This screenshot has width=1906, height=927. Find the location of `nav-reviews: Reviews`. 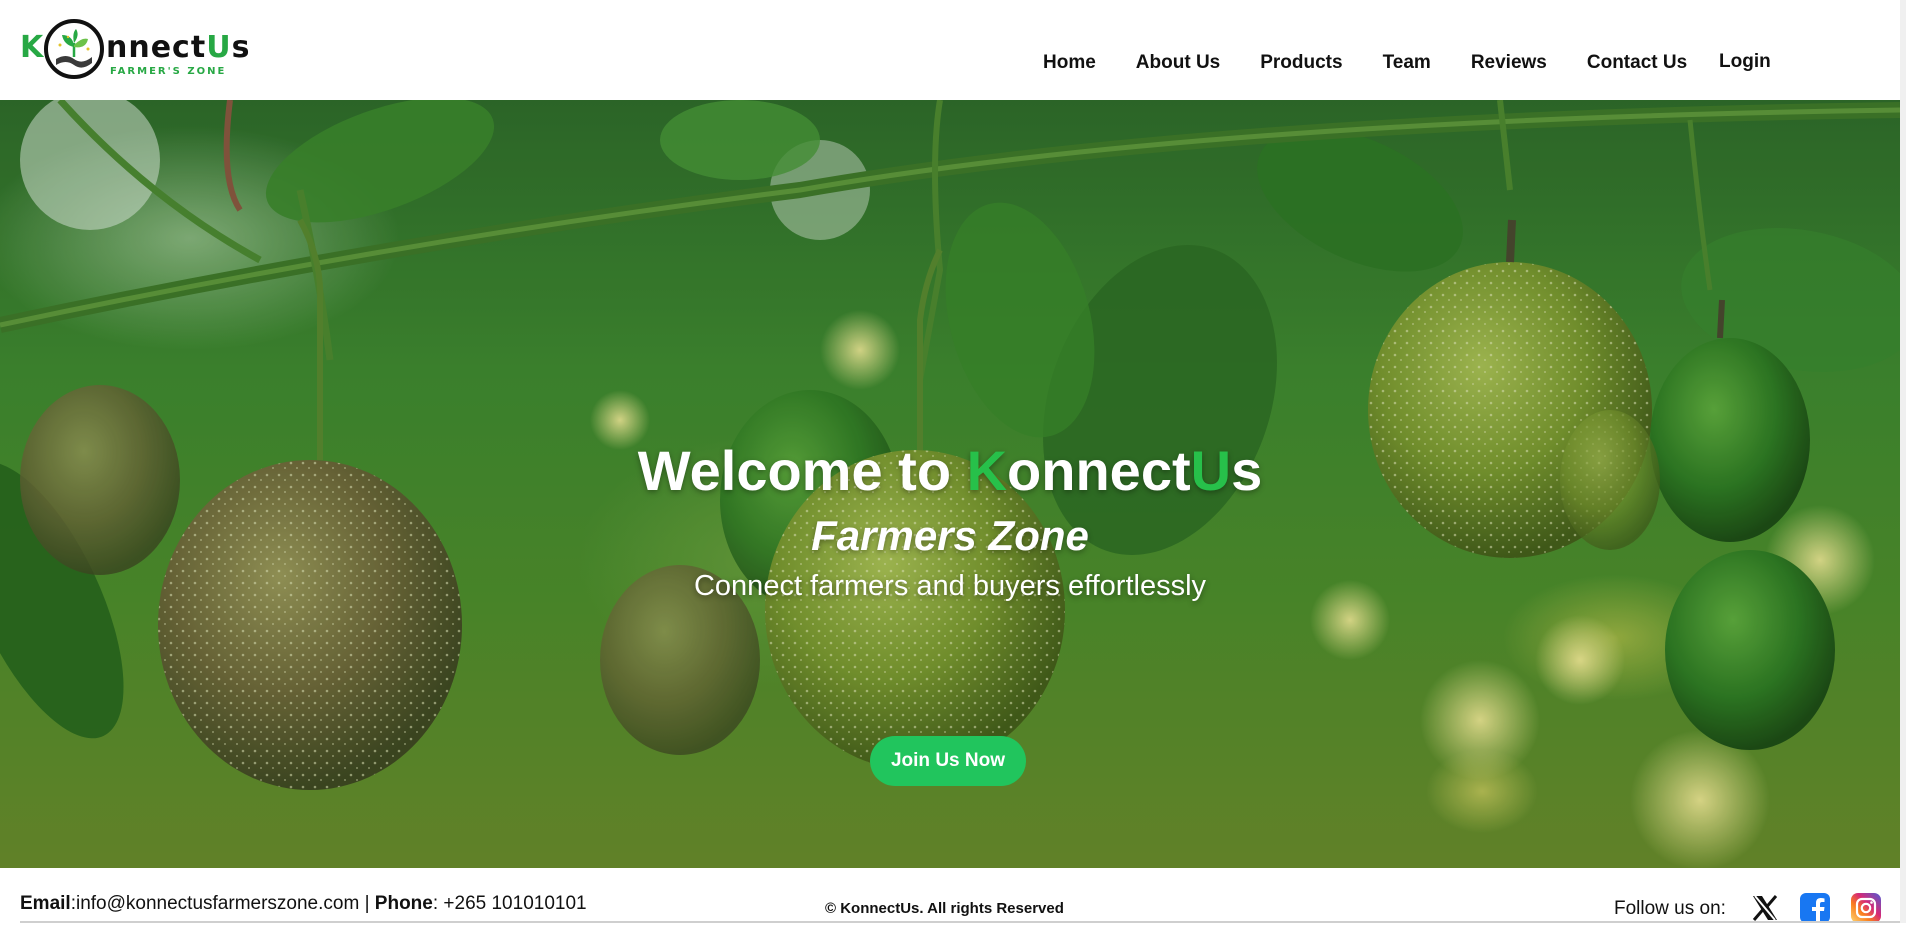

nav-reviews: Reviews is located at coordinates (1509, 63).